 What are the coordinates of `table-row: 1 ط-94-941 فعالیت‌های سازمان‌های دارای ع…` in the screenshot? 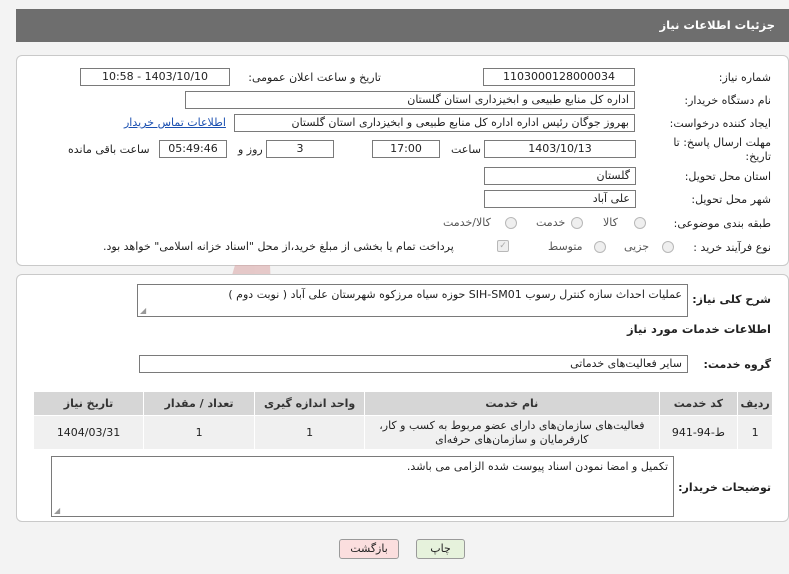 It's located at (402, 432).